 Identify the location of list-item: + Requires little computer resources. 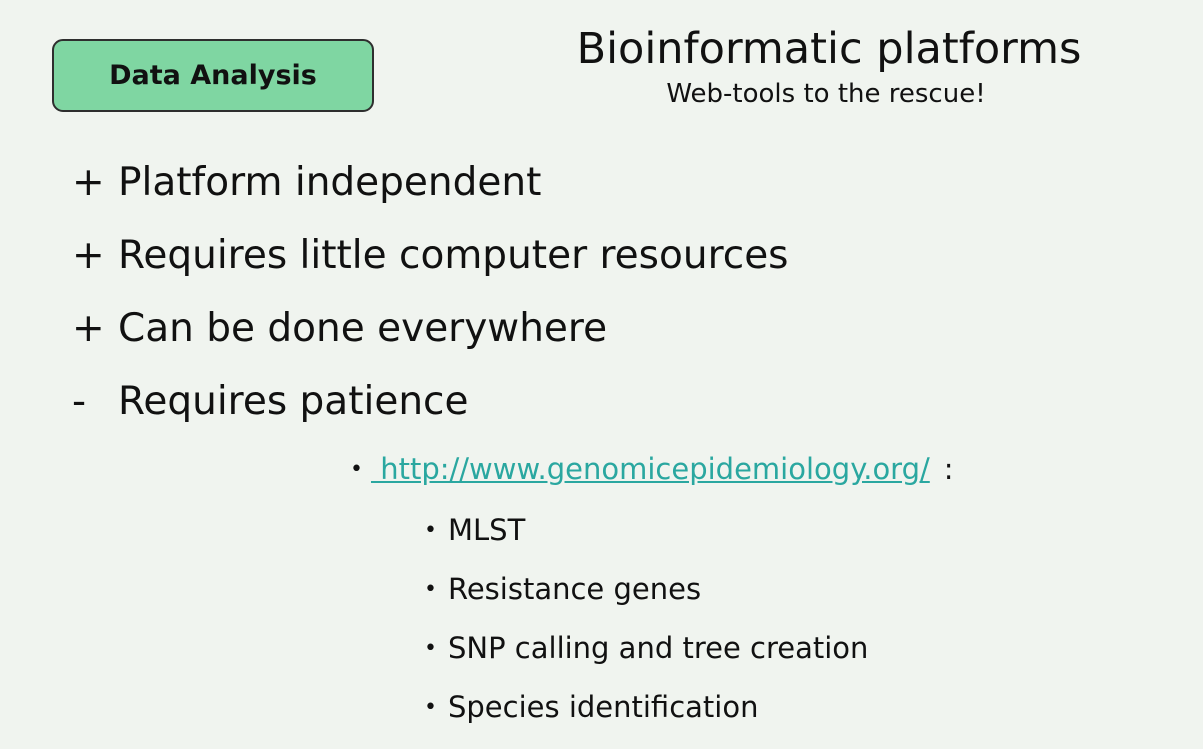
(430, 269).